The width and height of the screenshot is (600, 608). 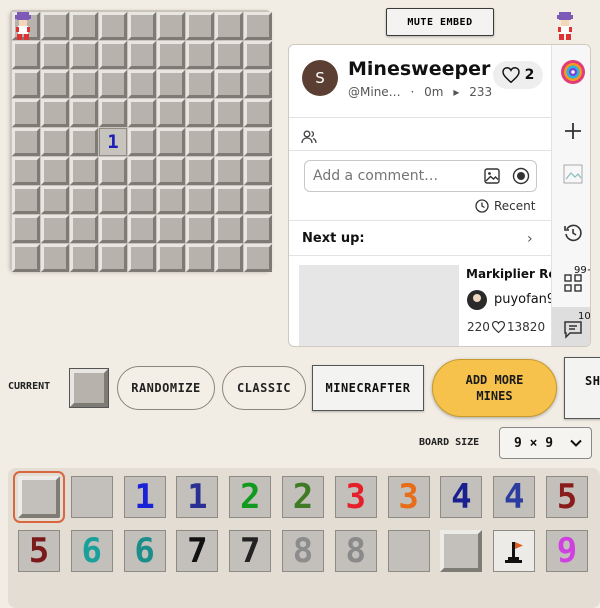 I want to click on classic-button: CLASSIC, so click(x=264, y=388).